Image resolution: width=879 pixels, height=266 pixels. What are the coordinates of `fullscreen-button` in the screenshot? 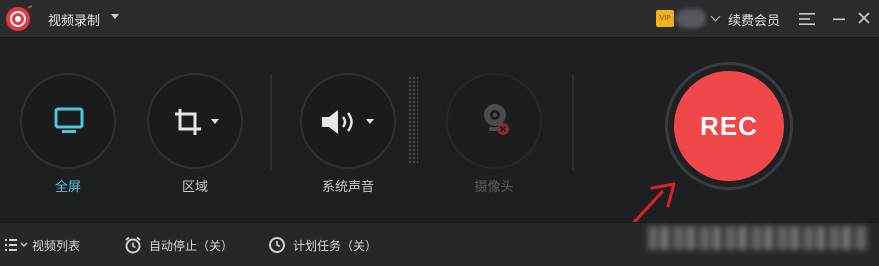 It's located at (68, 121).